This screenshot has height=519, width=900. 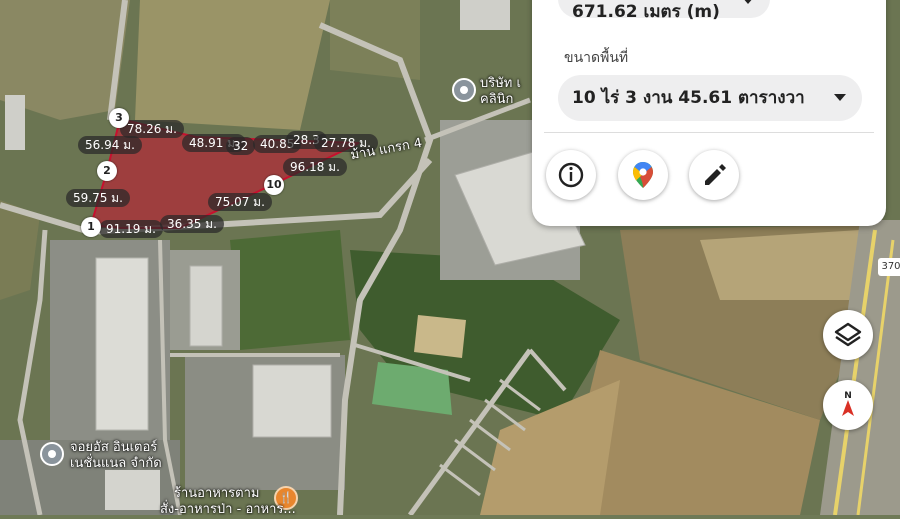 I want to click on road-number-shield: 370, so click(x=889, y=267).